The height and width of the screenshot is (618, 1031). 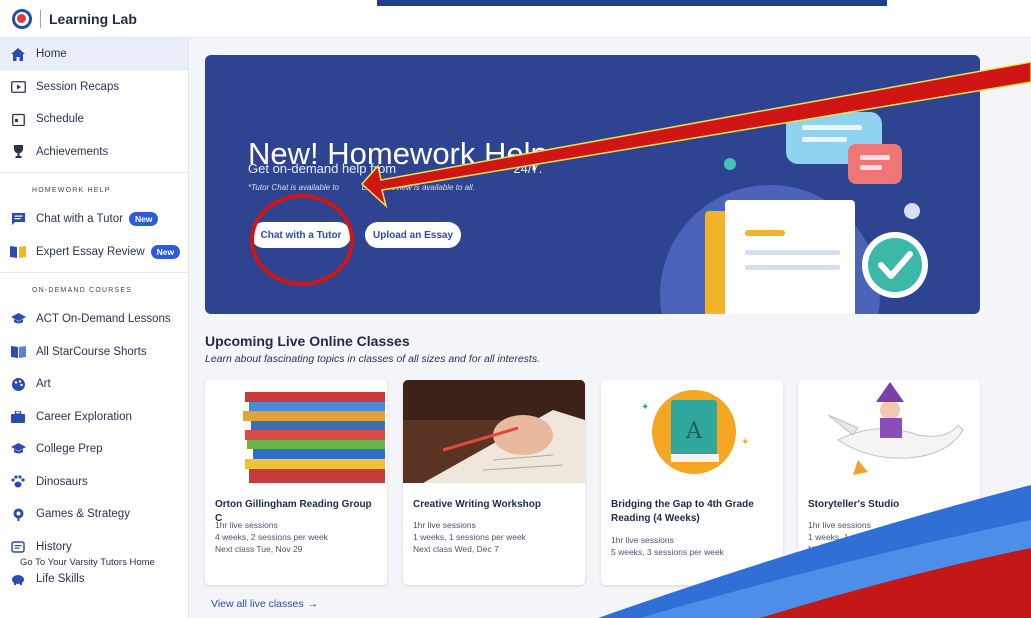 I want to click on sidebar-item-achievements: Achievements, so click(x=94, y=152).